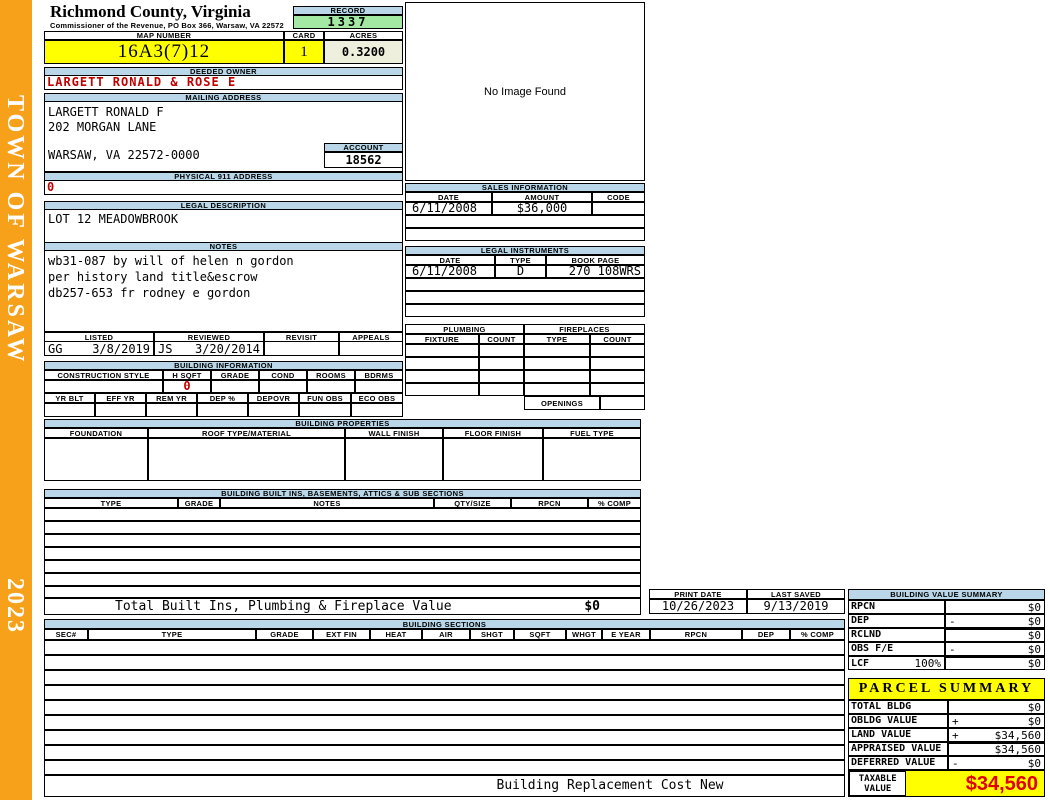 This screenshot has height=800, width=1050. I want to click on bvs-dep-value-cell: - $0, so click(995, 621).